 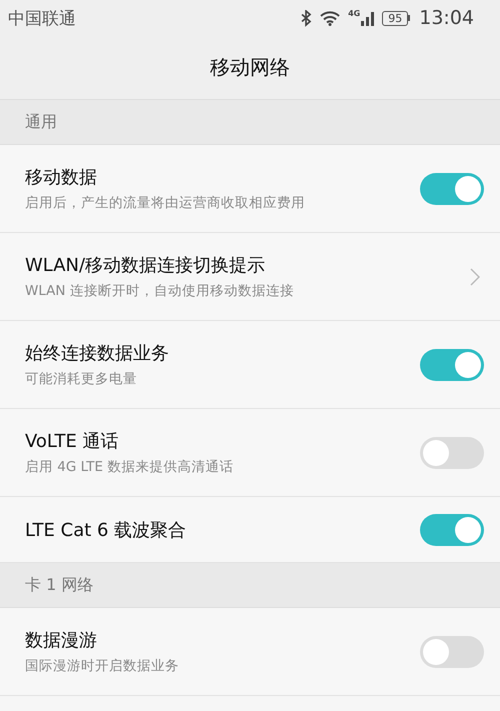 I want to click on signal-icon, so click(x=368, y=18).